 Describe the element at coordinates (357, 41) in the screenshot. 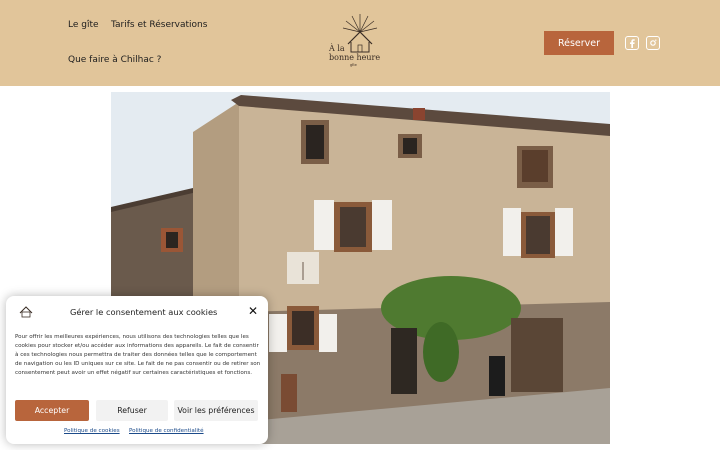

I see `site-logo: À la bonne heure gîte` at that location.